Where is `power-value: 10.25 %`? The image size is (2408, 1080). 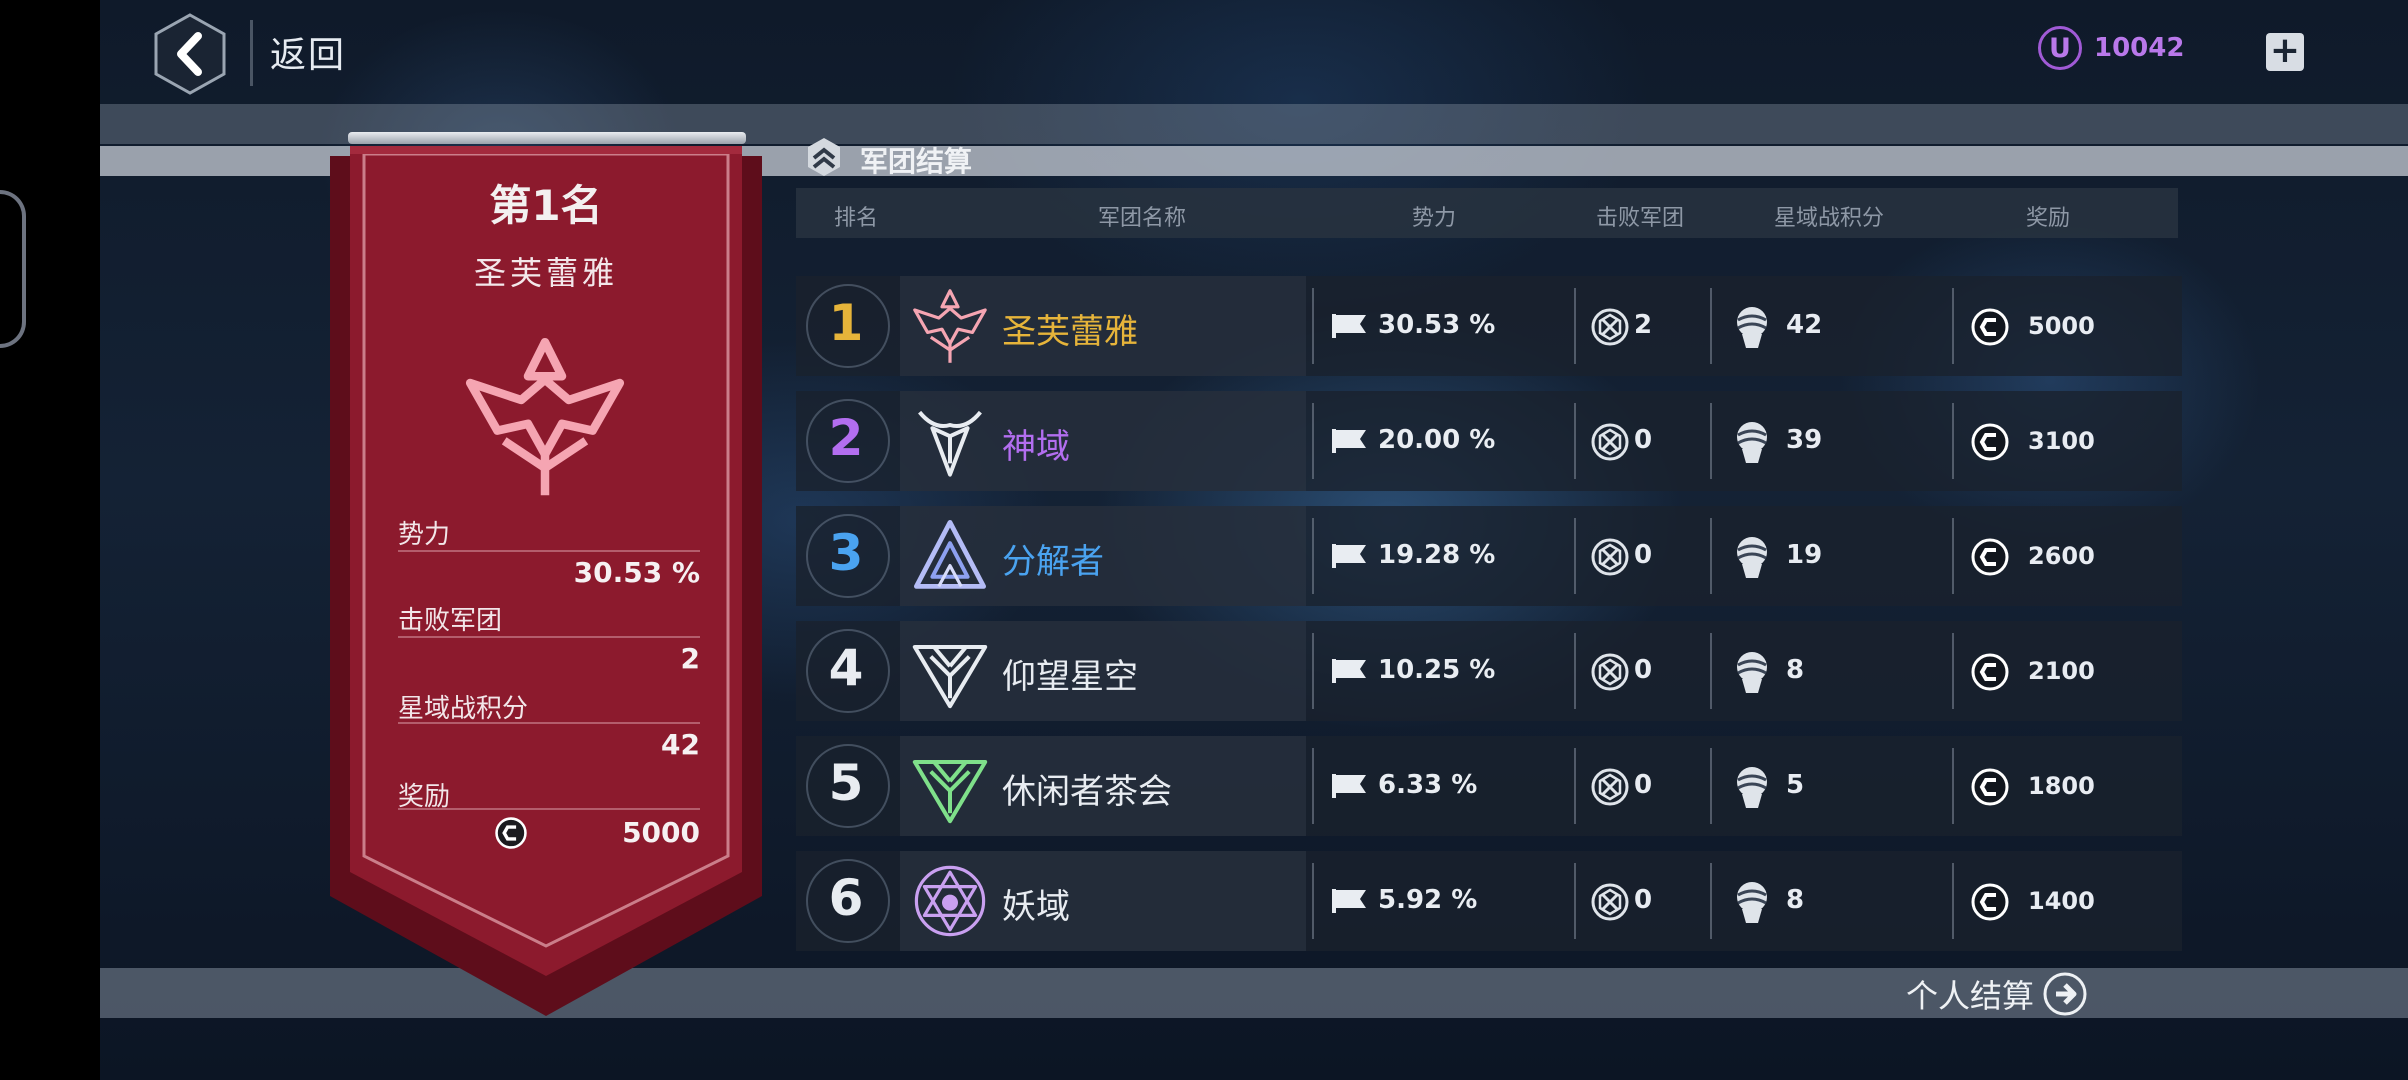
power-value: 10.25 % is located at coordinates (1437, 670).